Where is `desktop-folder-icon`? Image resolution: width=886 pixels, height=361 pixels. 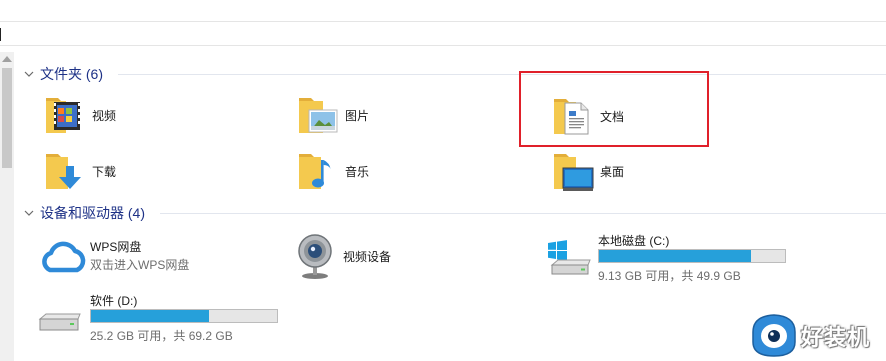 desktop-folder-icon is located at coordinates (574, 172).